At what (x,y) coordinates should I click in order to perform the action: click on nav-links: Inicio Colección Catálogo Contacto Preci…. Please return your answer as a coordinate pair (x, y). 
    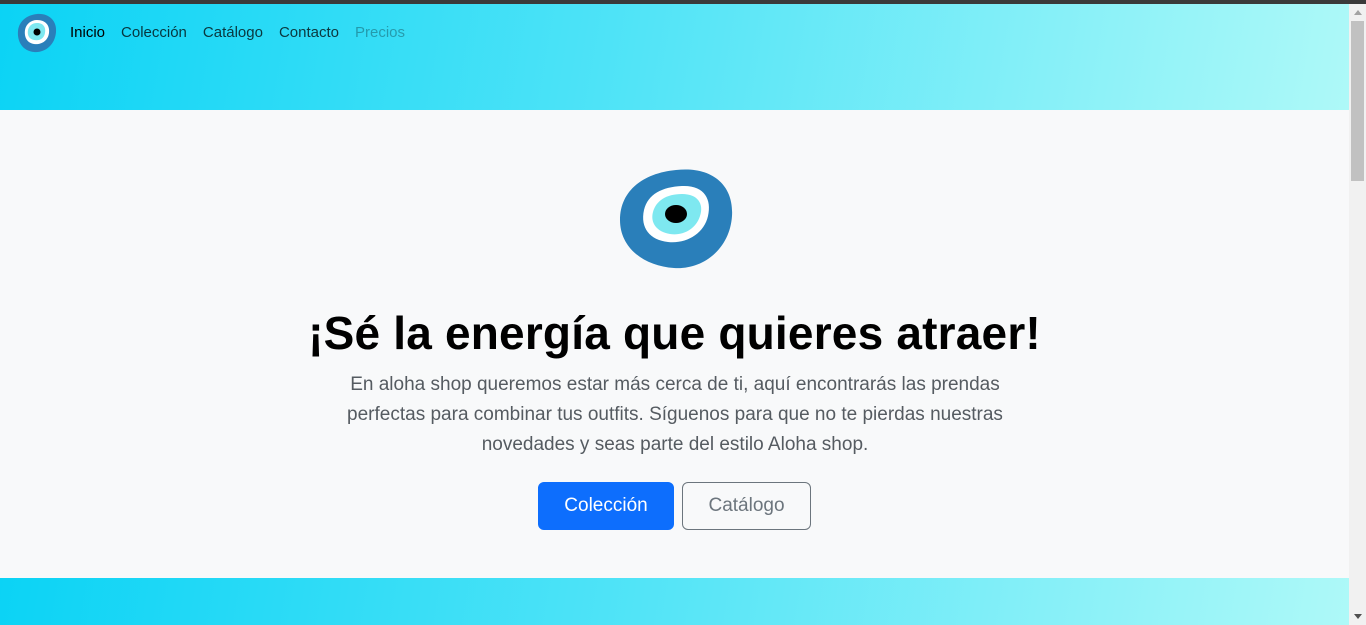
    Looking at the image, I should click on (237, 32).